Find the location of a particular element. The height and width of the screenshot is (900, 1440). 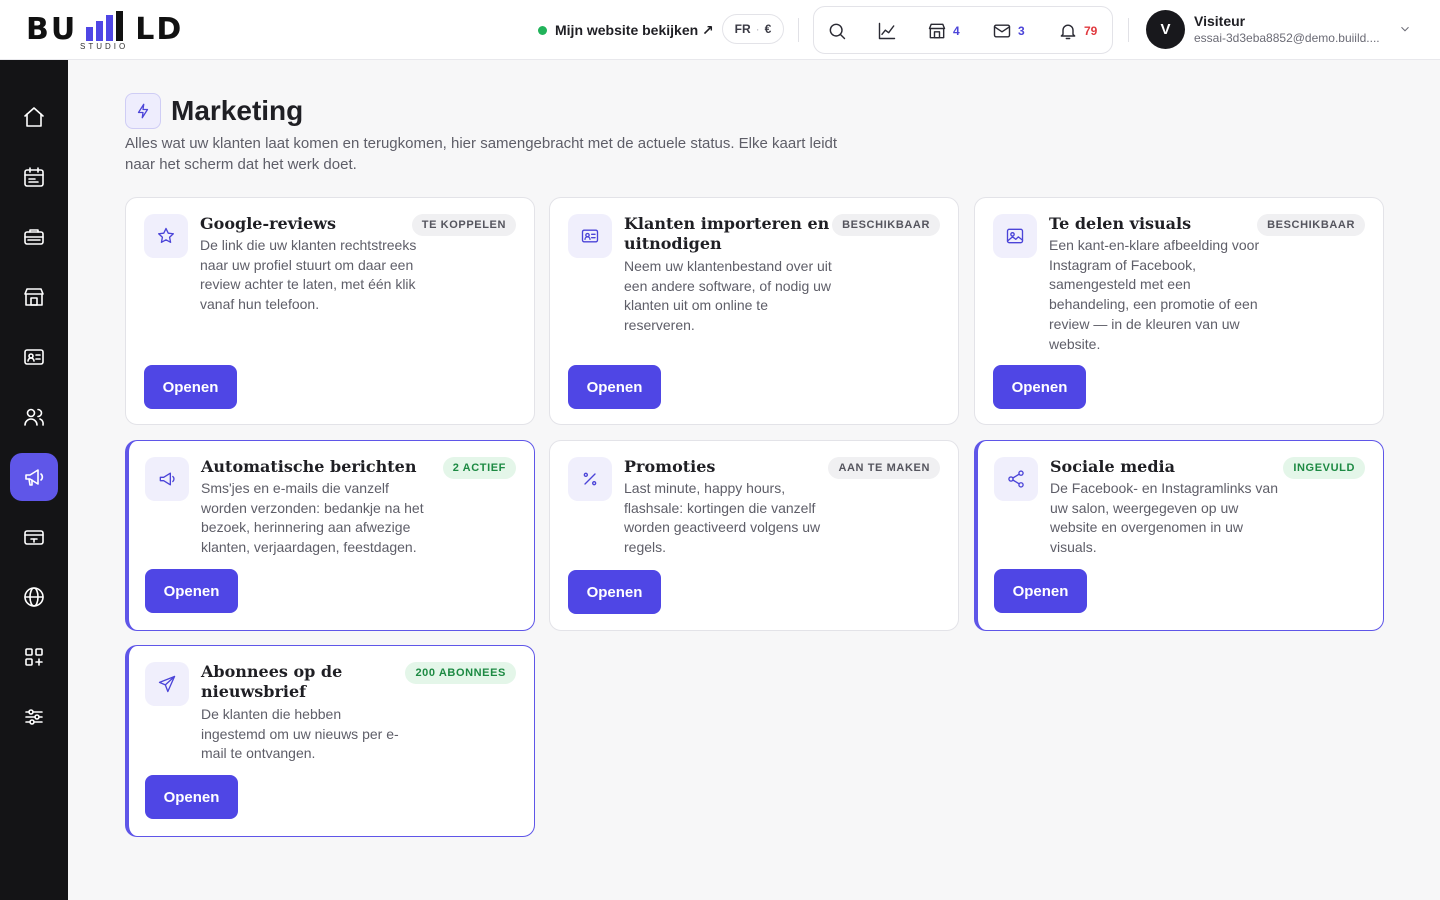

sidebar is located at coordinates (34, 480).